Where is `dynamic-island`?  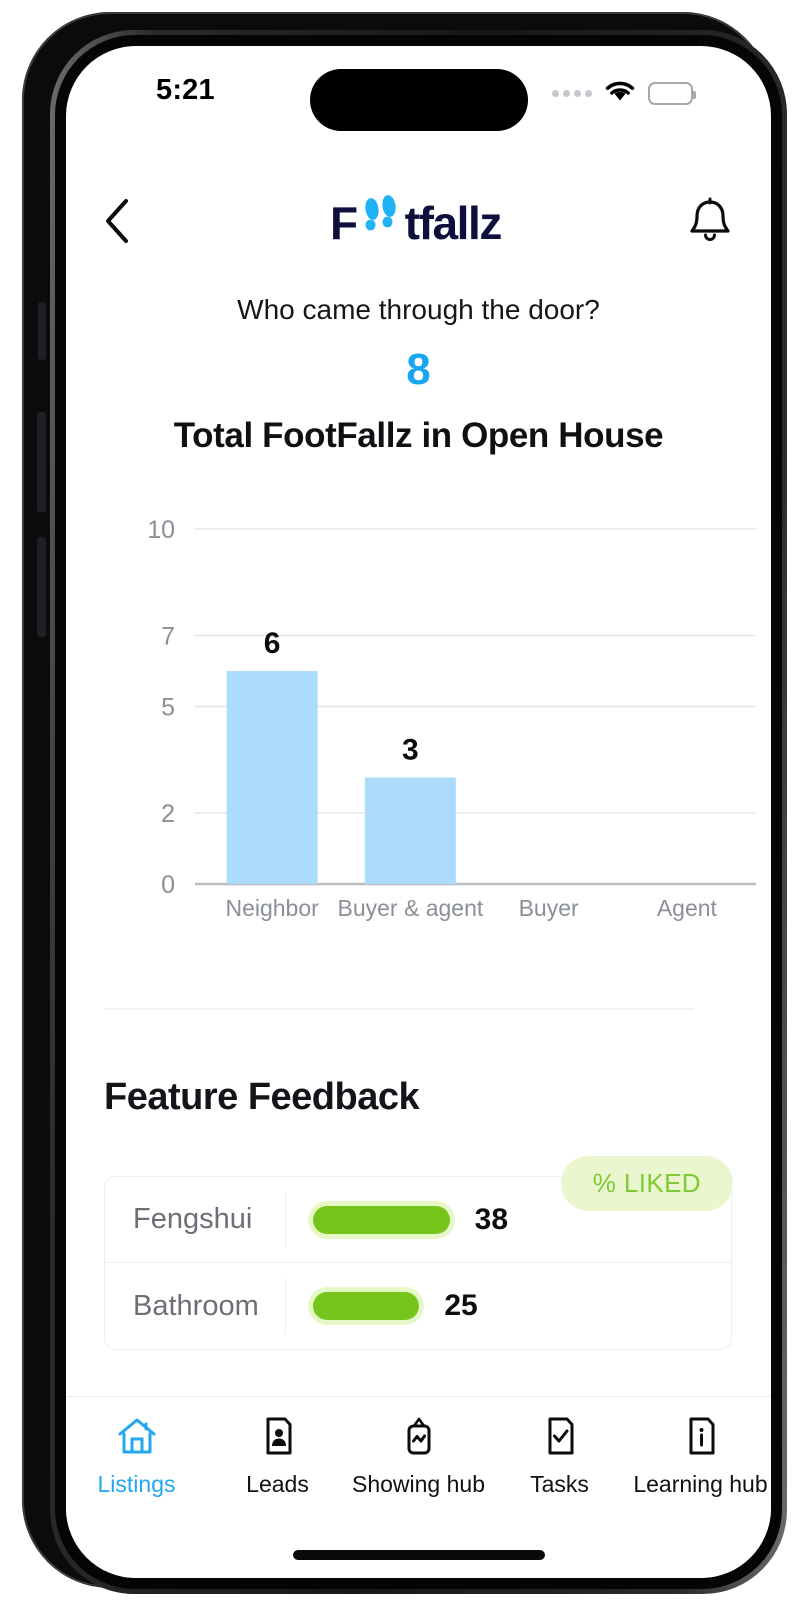
dynamic-island is located at coordinates (418, 100).